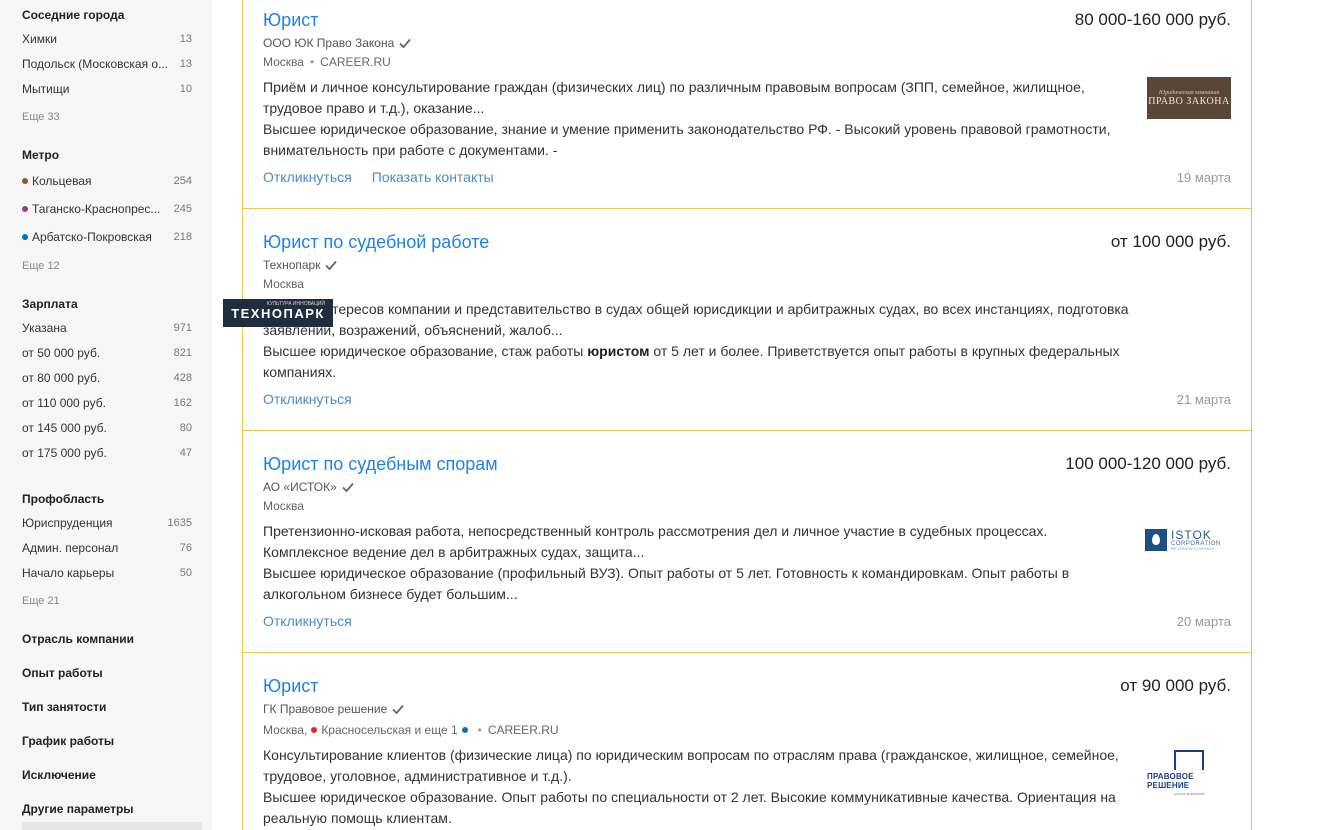 The image size is (1333, 830). What do you see at coordinates (278, 313) in the screenshot?
I see `company-logo: КУЛЬТУРА ИННОВАЦИЙ ТЕХНОПАРК` at bounding box center [278, 313].